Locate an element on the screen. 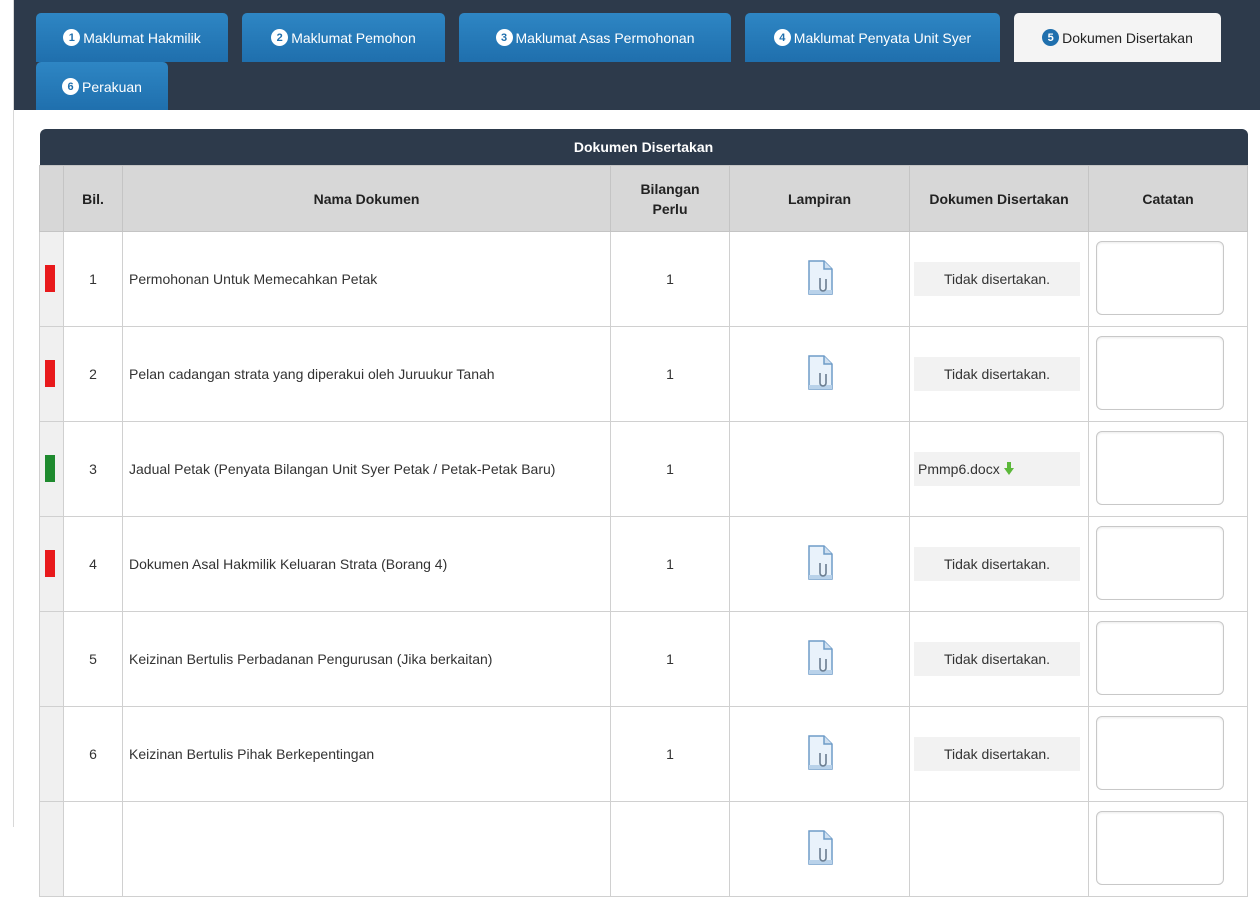  cell-nama-dokumen: Keizinan Bertulis Pihak Berkepentingan is located at coordinates (366, 754).